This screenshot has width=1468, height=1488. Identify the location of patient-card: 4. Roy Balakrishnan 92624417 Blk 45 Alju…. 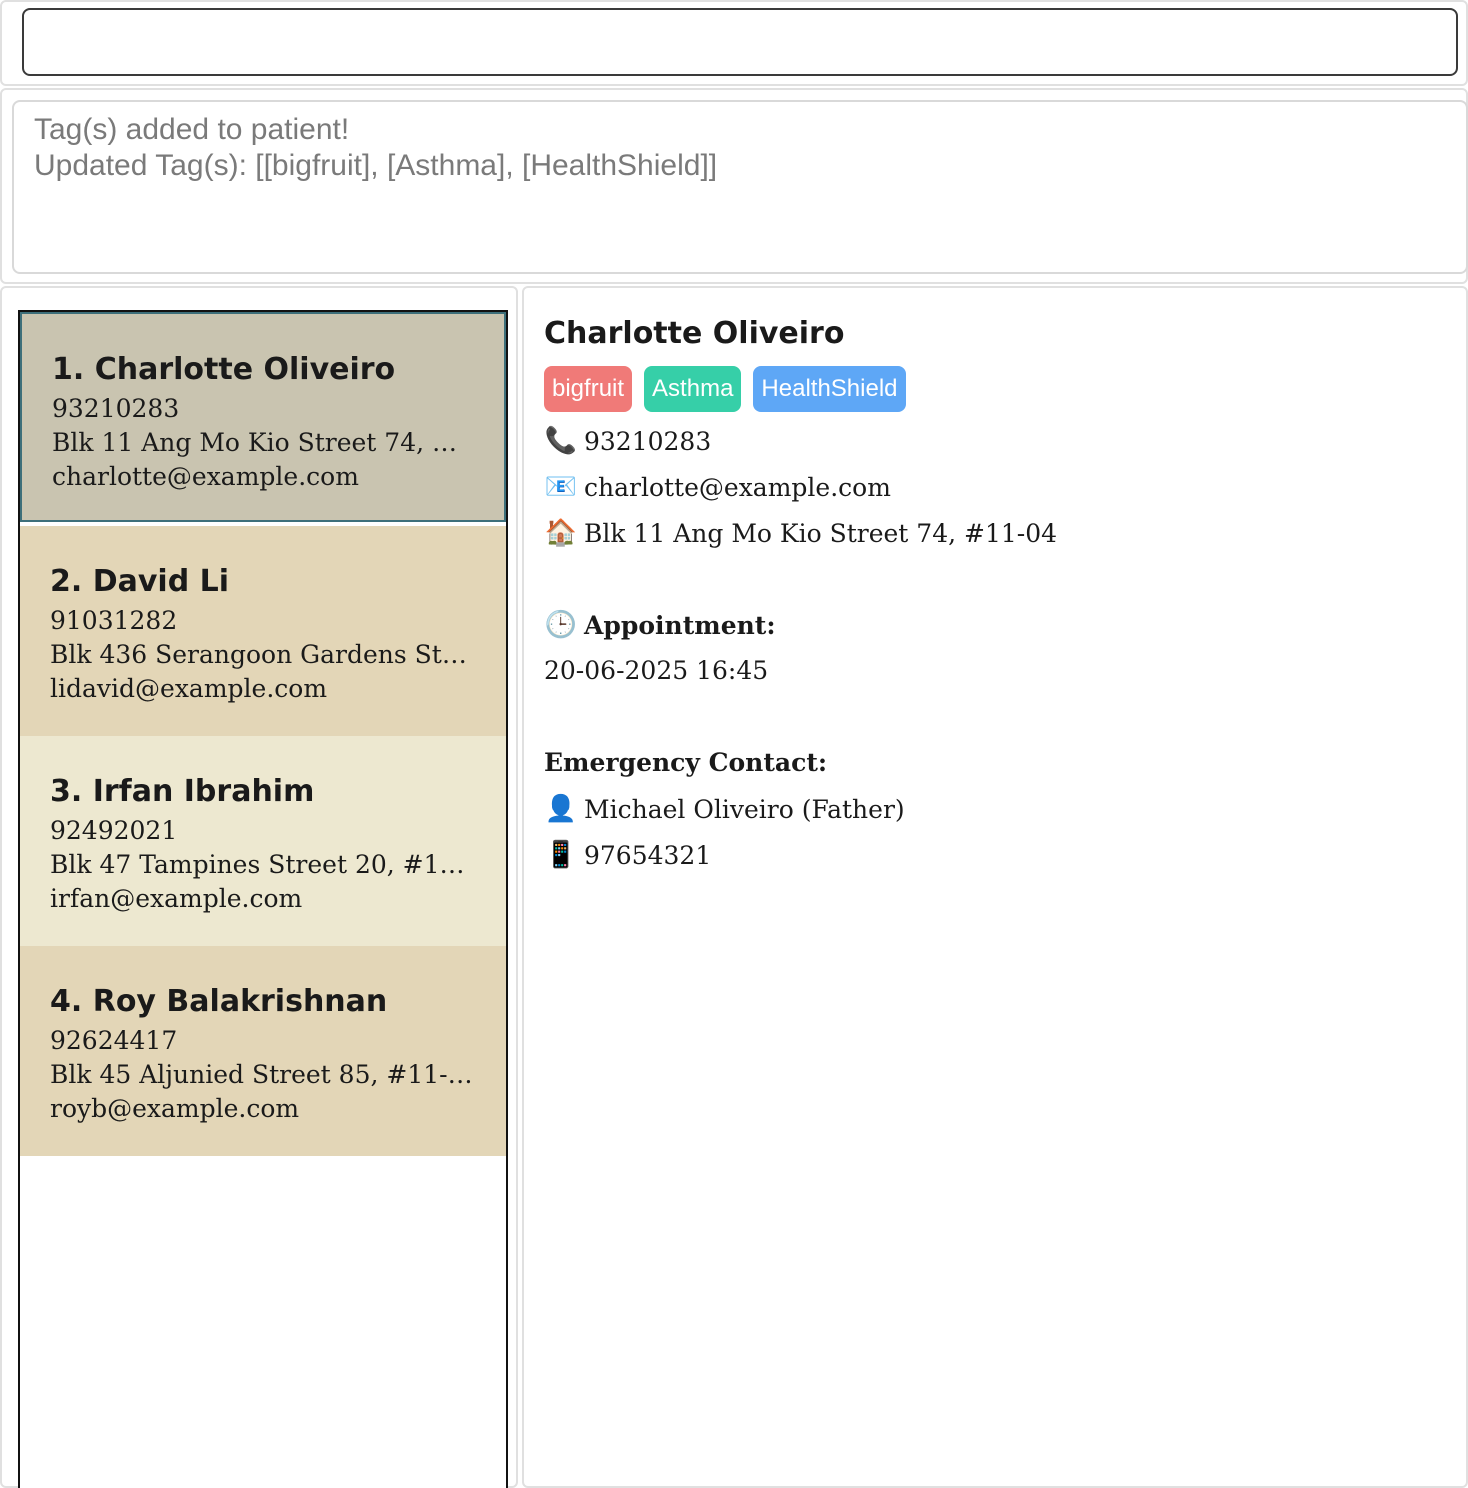
(263, 1051).